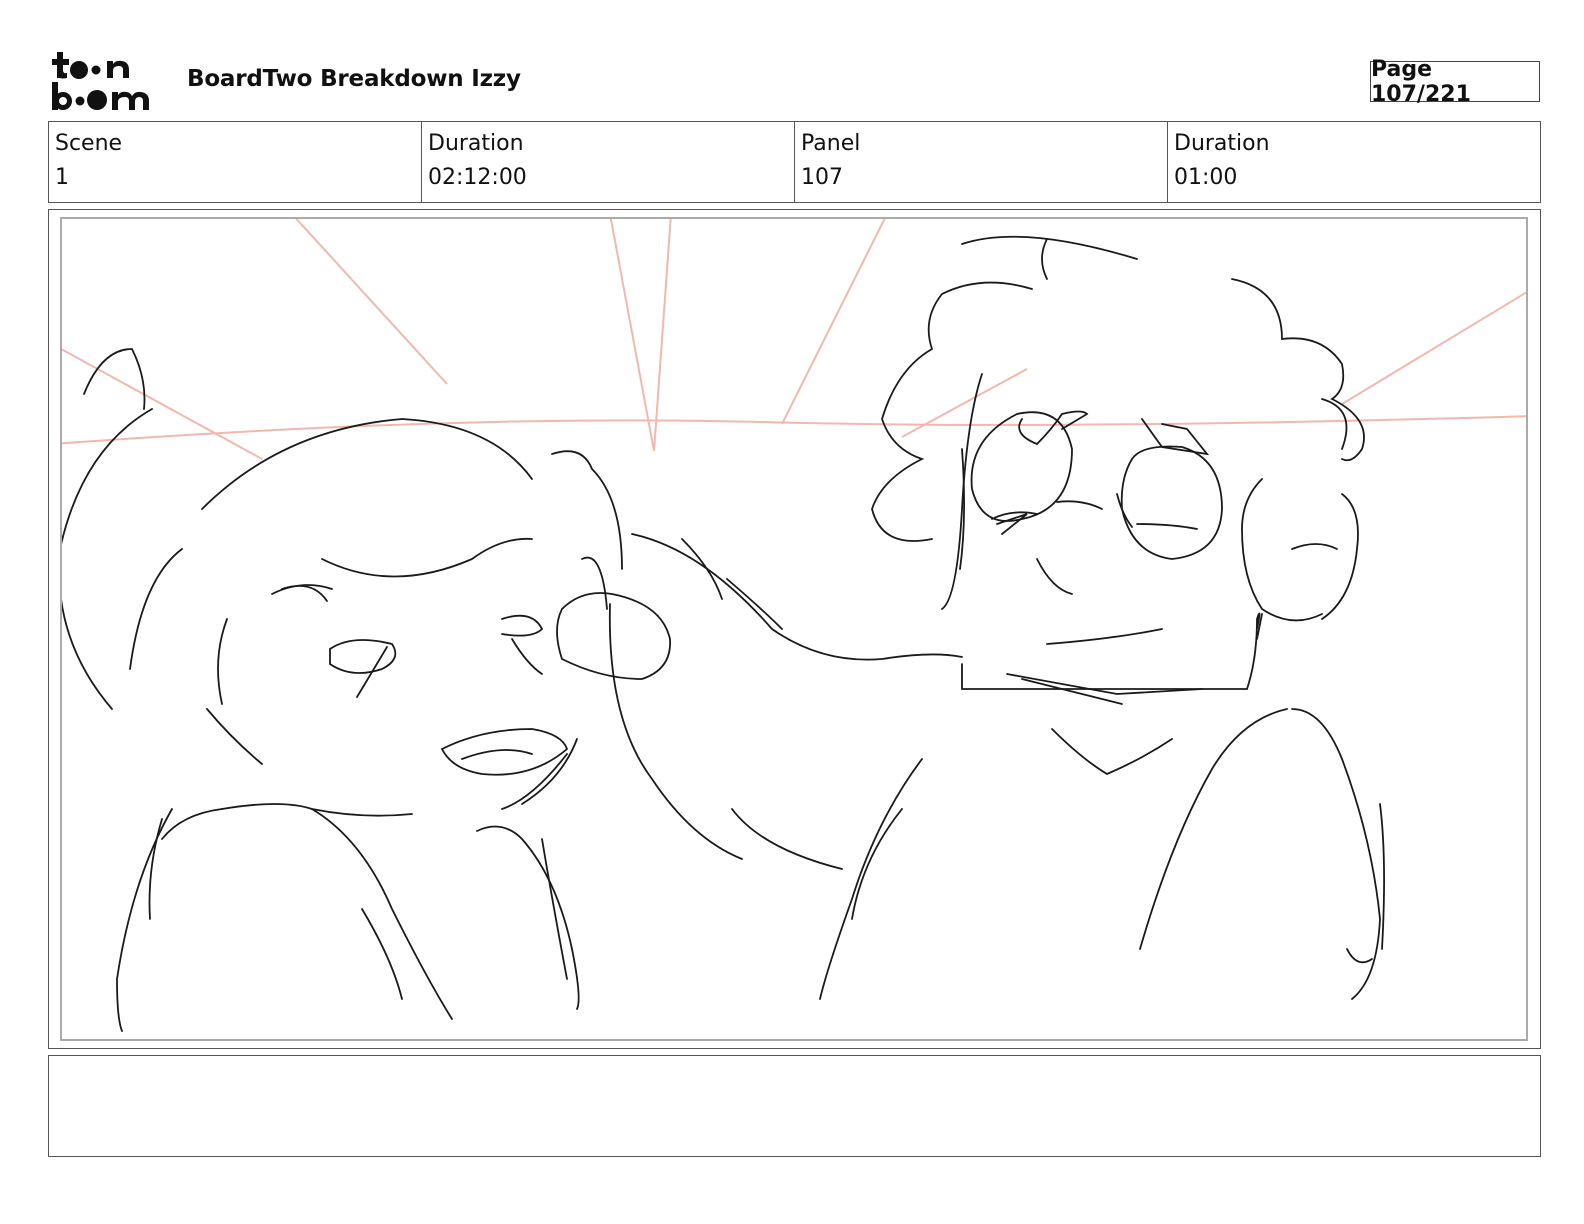 The image size is (1584, 1224). Describe the element at coordinates (1206, 177) in the screenshot. I see `panel-duration-value: 01:00` at that location.